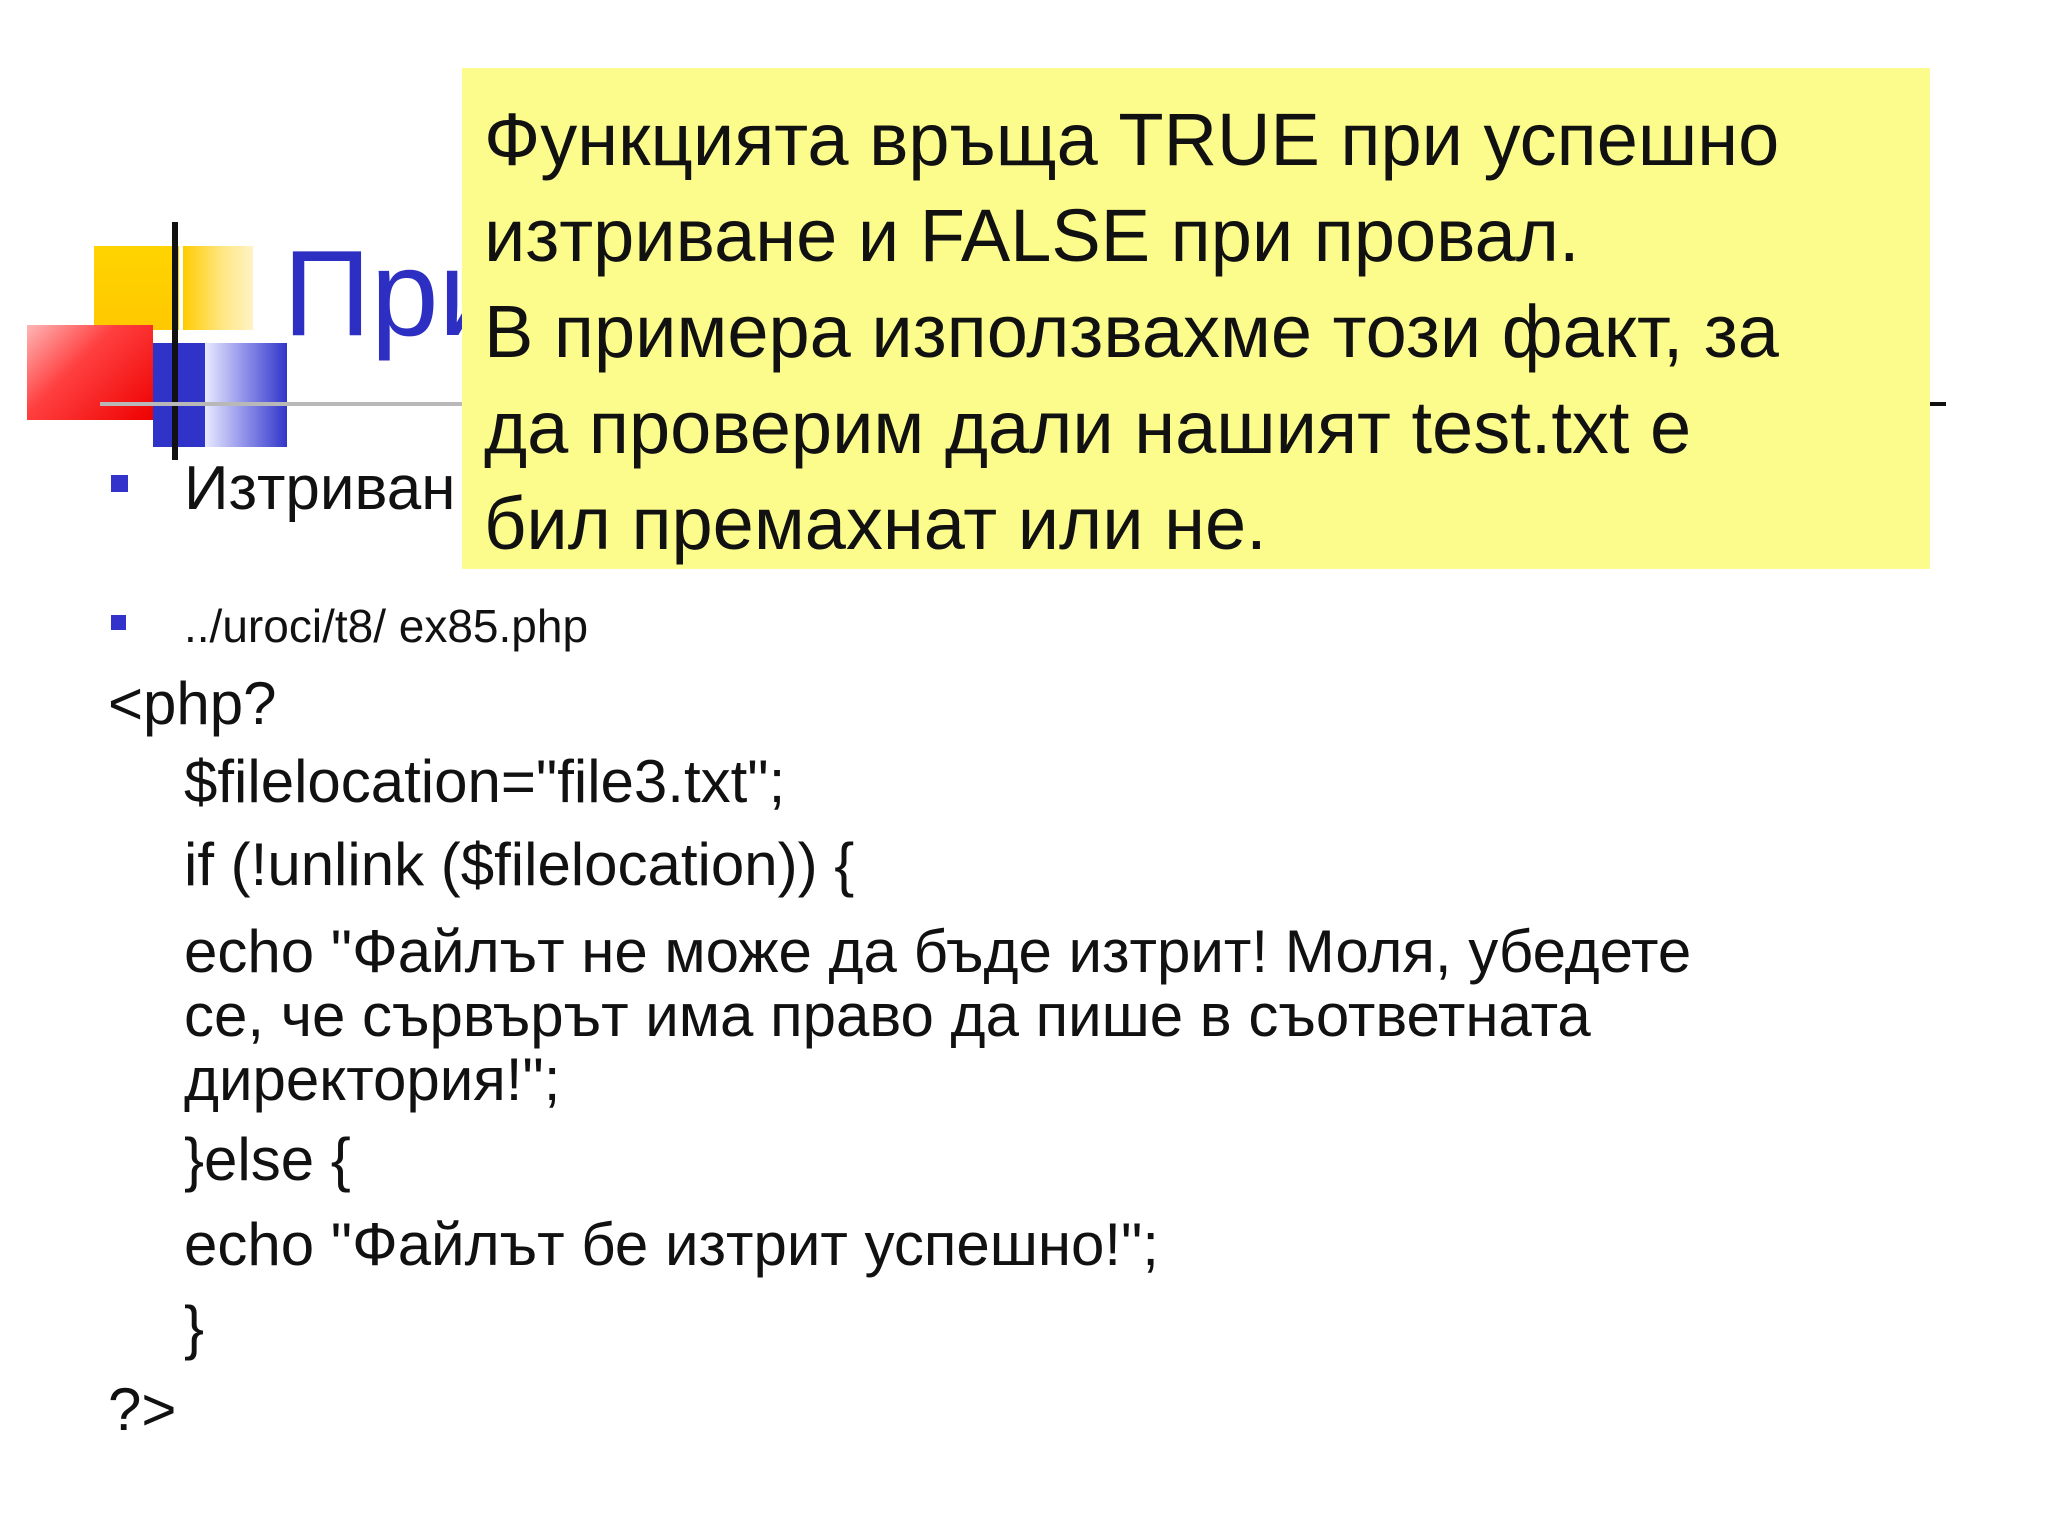  I want to click on decor-blue-square, so click(179, 395).